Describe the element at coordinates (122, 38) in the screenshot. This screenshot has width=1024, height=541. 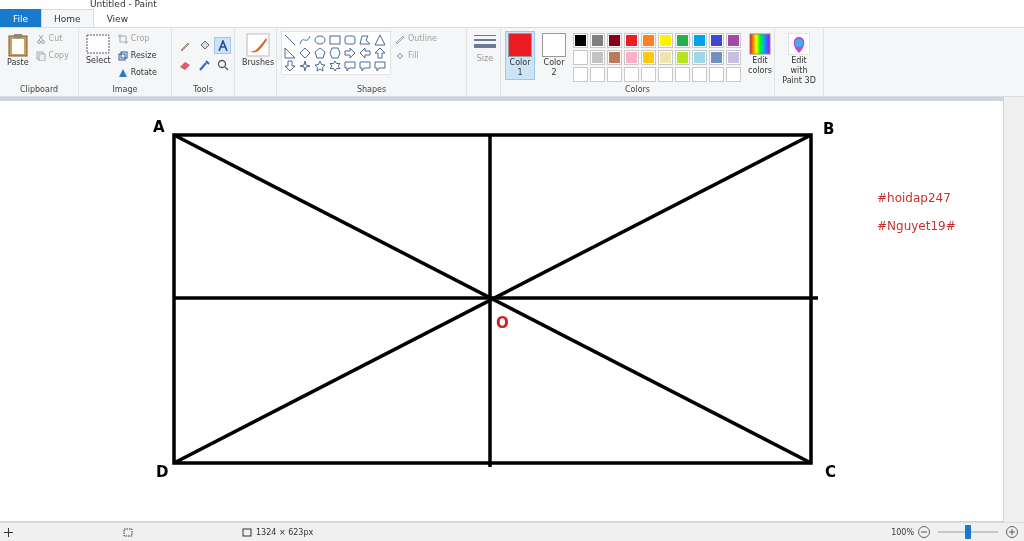
I see `crop-icon` at that location.